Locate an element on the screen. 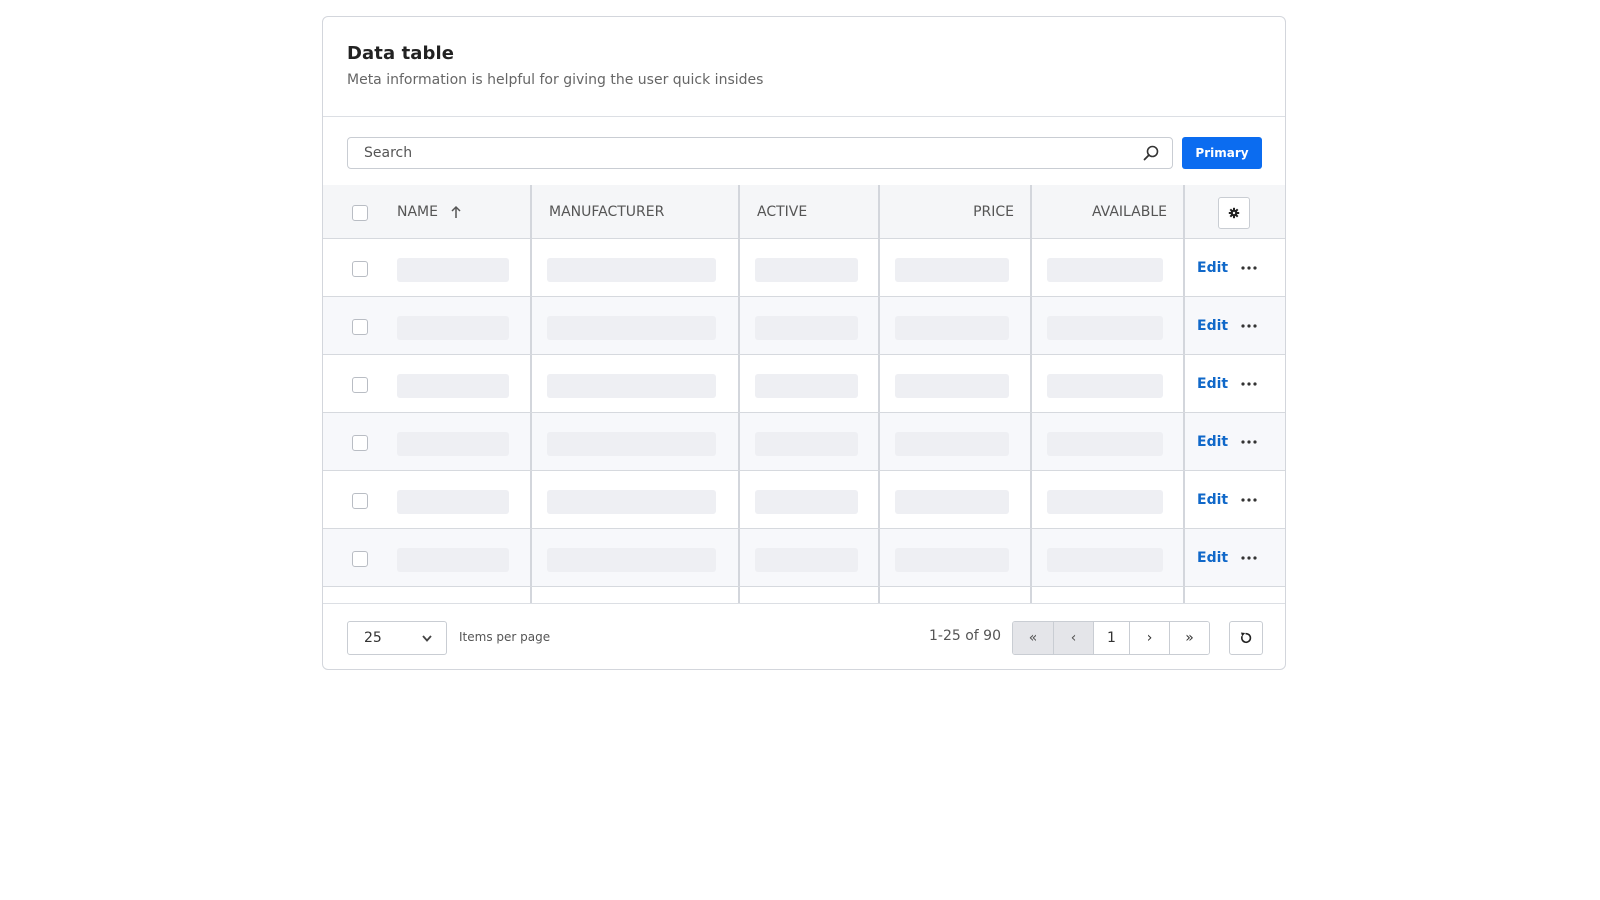 The image size is (1600, 900). search-box is located at coordinates (760, 153).